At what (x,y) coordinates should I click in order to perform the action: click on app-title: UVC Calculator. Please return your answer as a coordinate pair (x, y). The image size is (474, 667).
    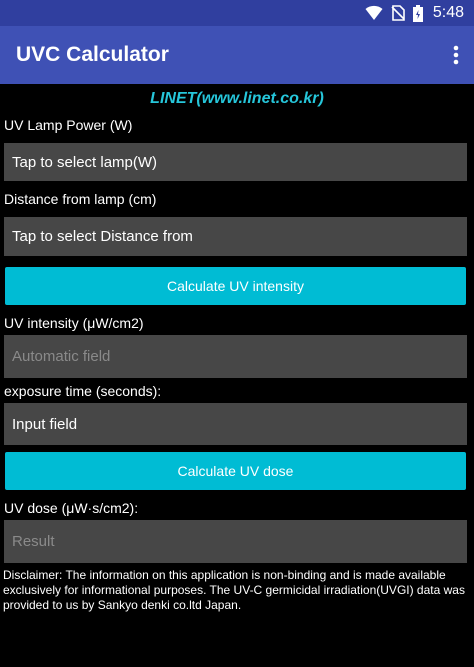
    Looking at the image, I should click on (92, 54).